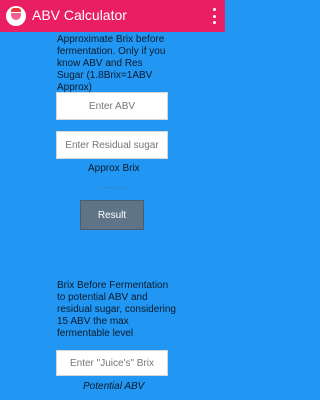 Image resolution: width=320 pixels, height=400 pixels. I want to click on app-bar: ABV Calculator, so click(112, 16).